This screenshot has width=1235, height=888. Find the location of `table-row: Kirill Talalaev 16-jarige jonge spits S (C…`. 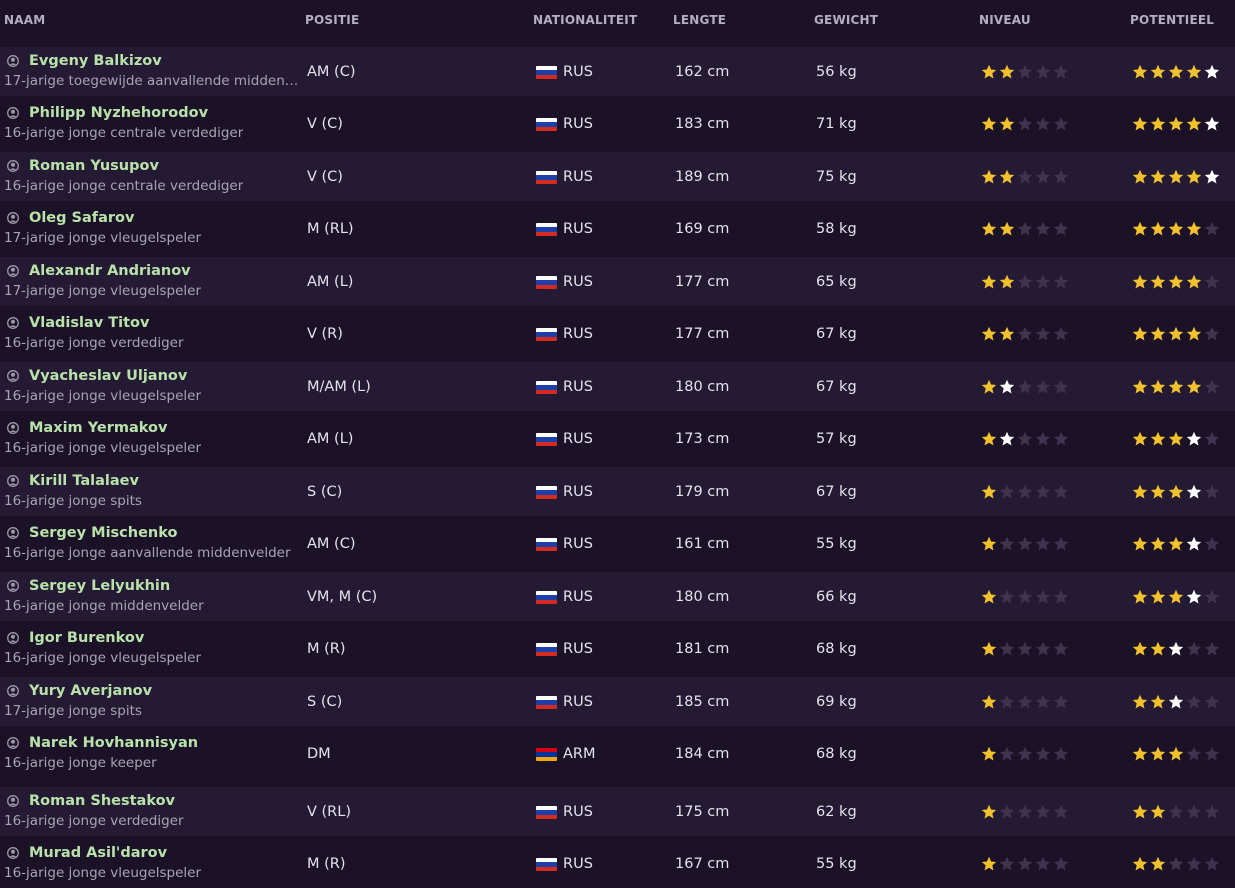

table-row: Kirill Talalaev 16-jarige jonge spits S (C… is located at coordinates (617, 491).